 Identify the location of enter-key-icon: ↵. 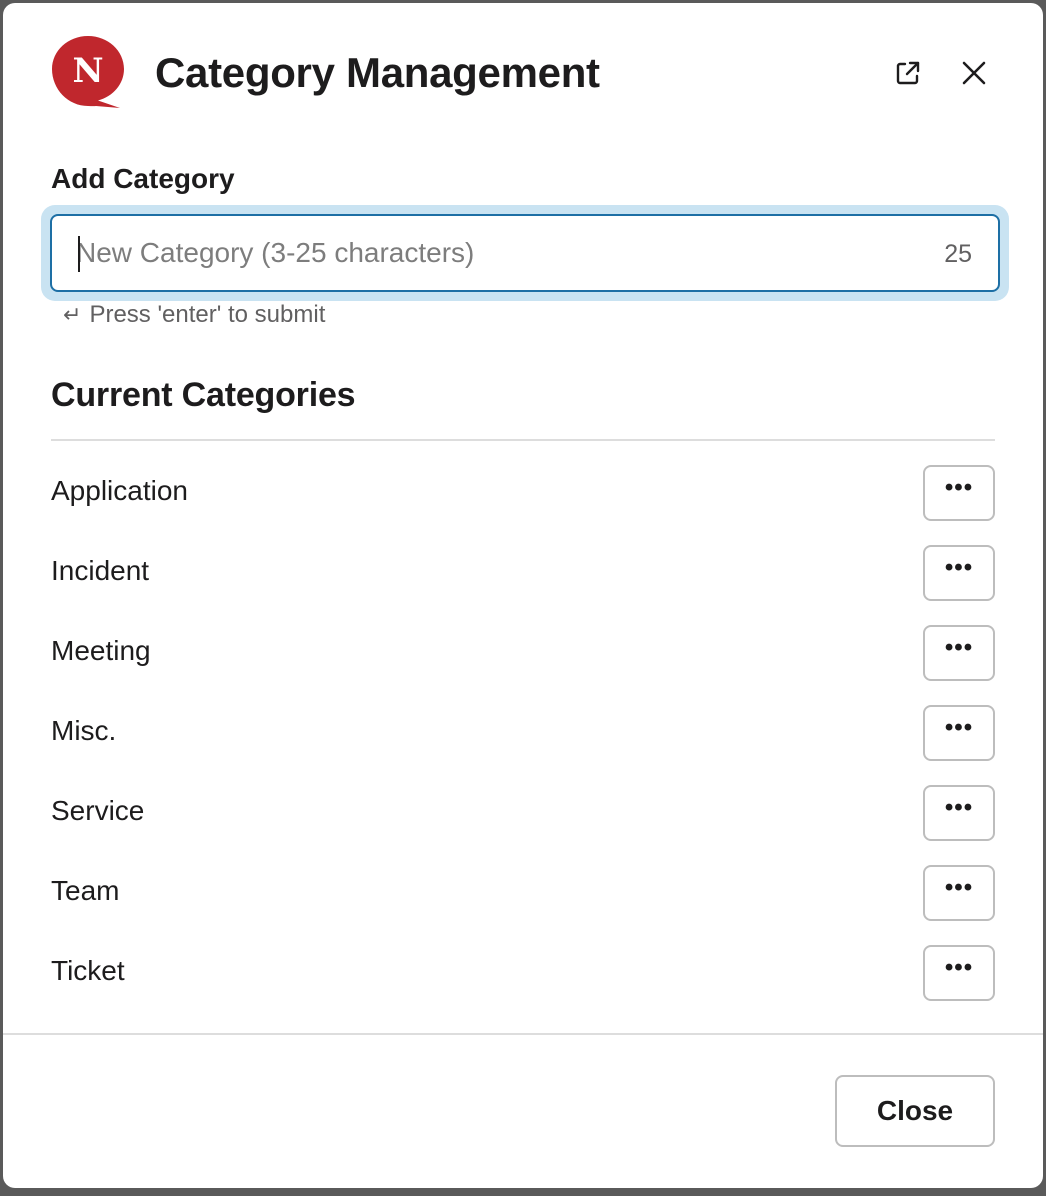
(72, 314).